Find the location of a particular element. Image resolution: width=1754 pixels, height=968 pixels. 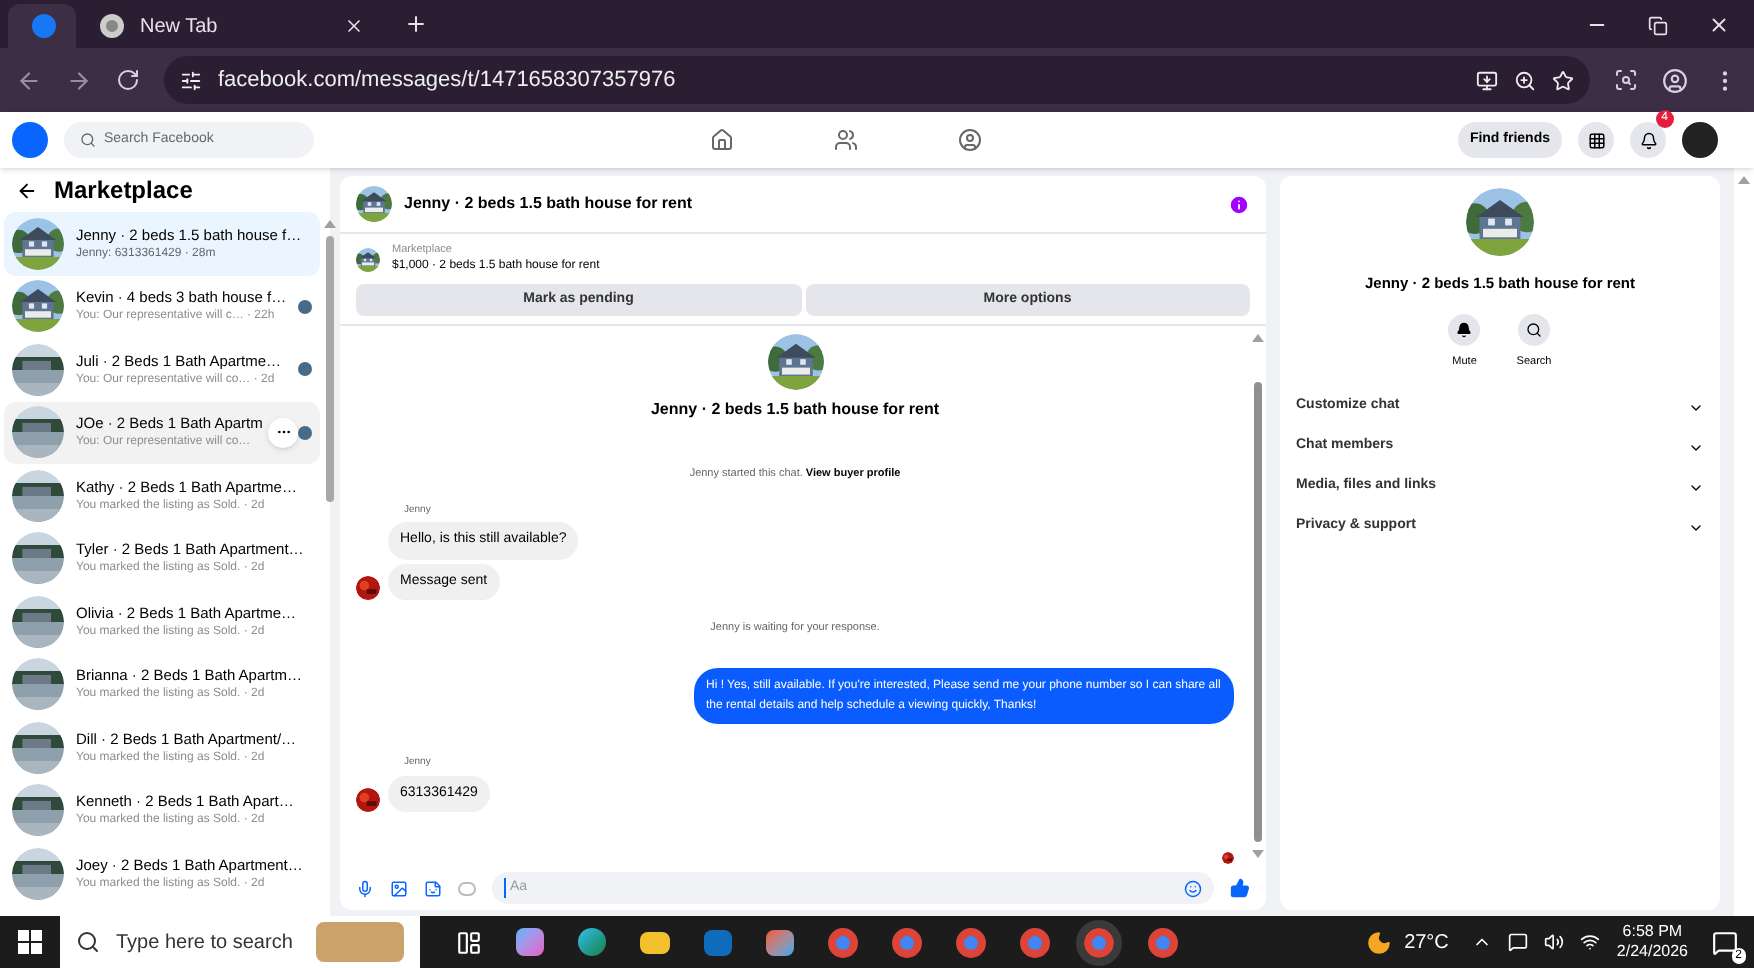

menu-button is located at coordinates (1596, 140).